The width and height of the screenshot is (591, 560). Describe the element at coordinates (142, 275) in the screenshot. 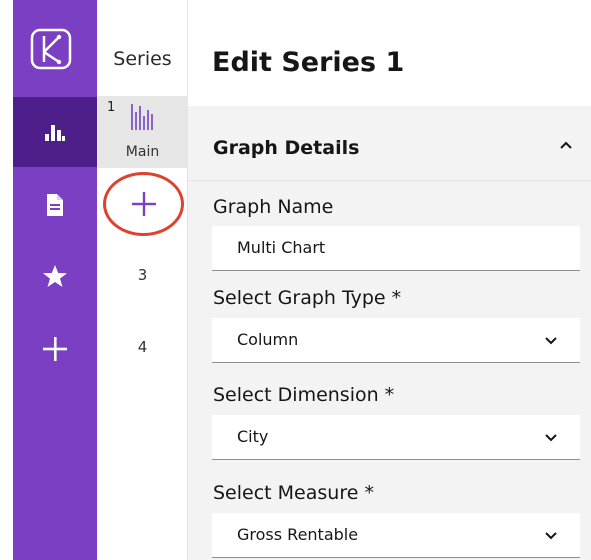

I see `series-item-3: 3` at that location.